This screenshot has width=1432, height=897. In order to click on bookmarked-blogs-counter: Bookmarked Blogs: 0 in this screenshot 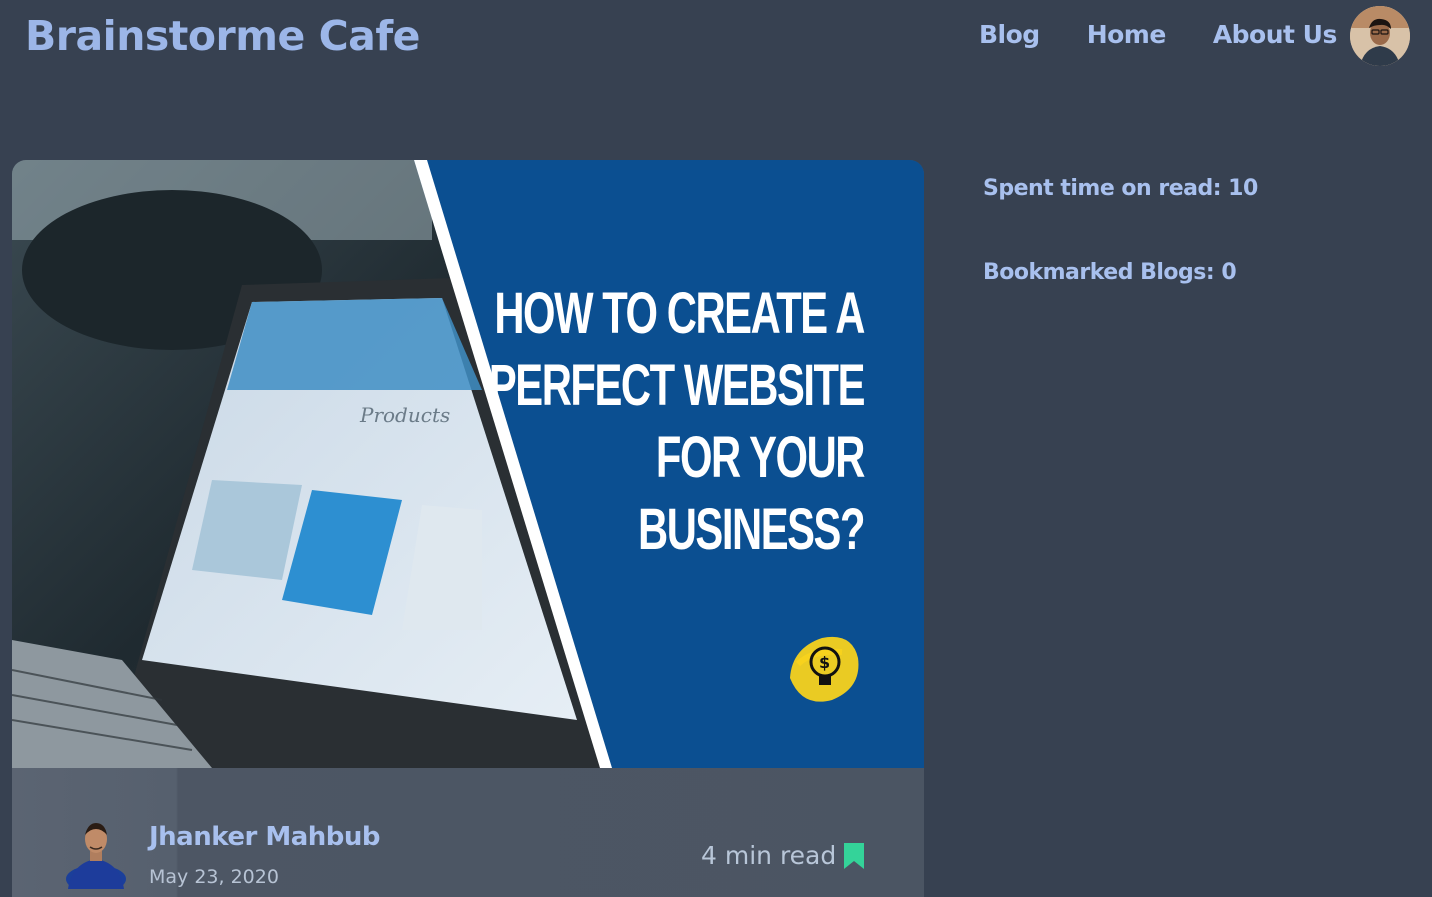, I will do `click(1110, 272)`.